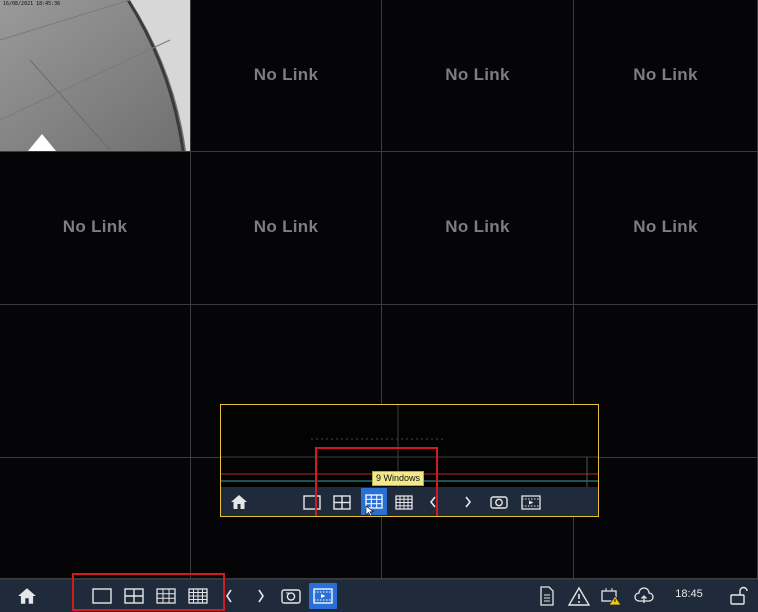 This screenshot has height=612, width=758. I want to click on camera-tile-3: No Link, so click(478, 76).